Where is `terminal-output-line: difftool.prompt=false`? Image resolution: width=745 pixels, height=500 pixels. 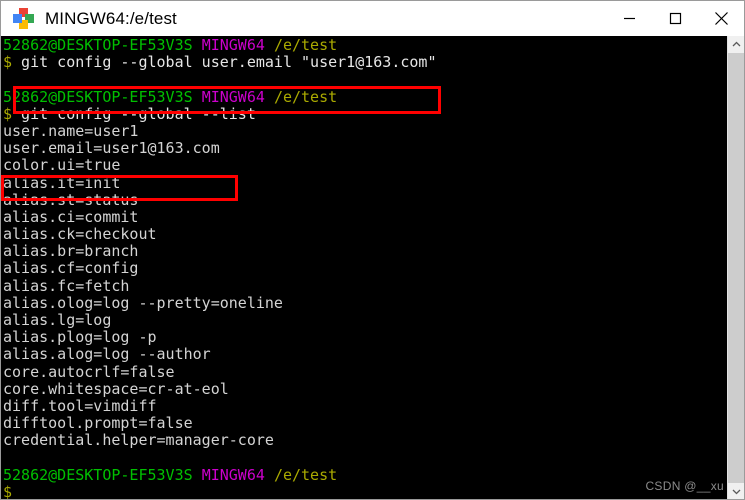 terminal-output-line: difftool.prompt=false is located at coordinates (98, 423).